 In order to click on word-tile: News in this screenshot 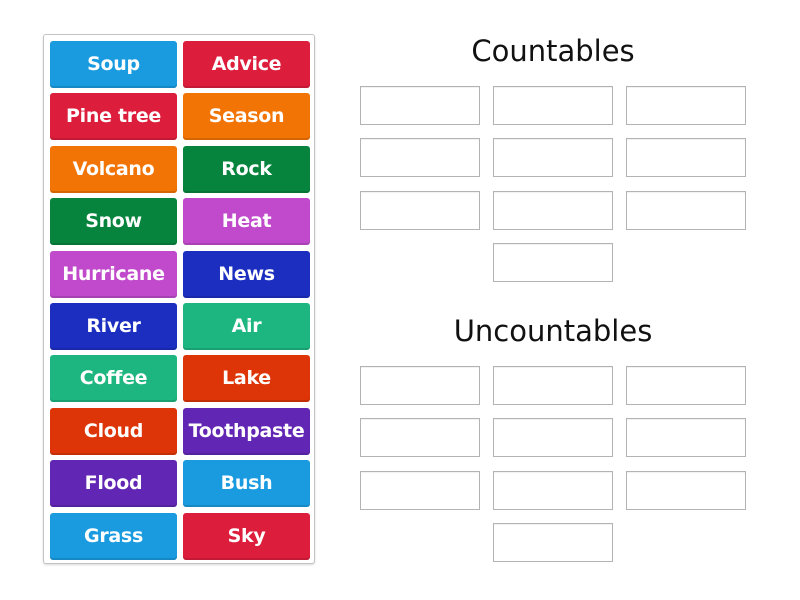, I will do `click(246, 274)`.